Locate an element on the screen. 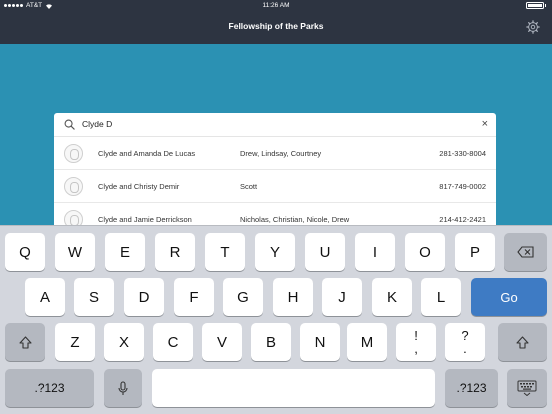 The width and height of the screenshot is (552, 414). status-right is located at coordinates (535, 5).